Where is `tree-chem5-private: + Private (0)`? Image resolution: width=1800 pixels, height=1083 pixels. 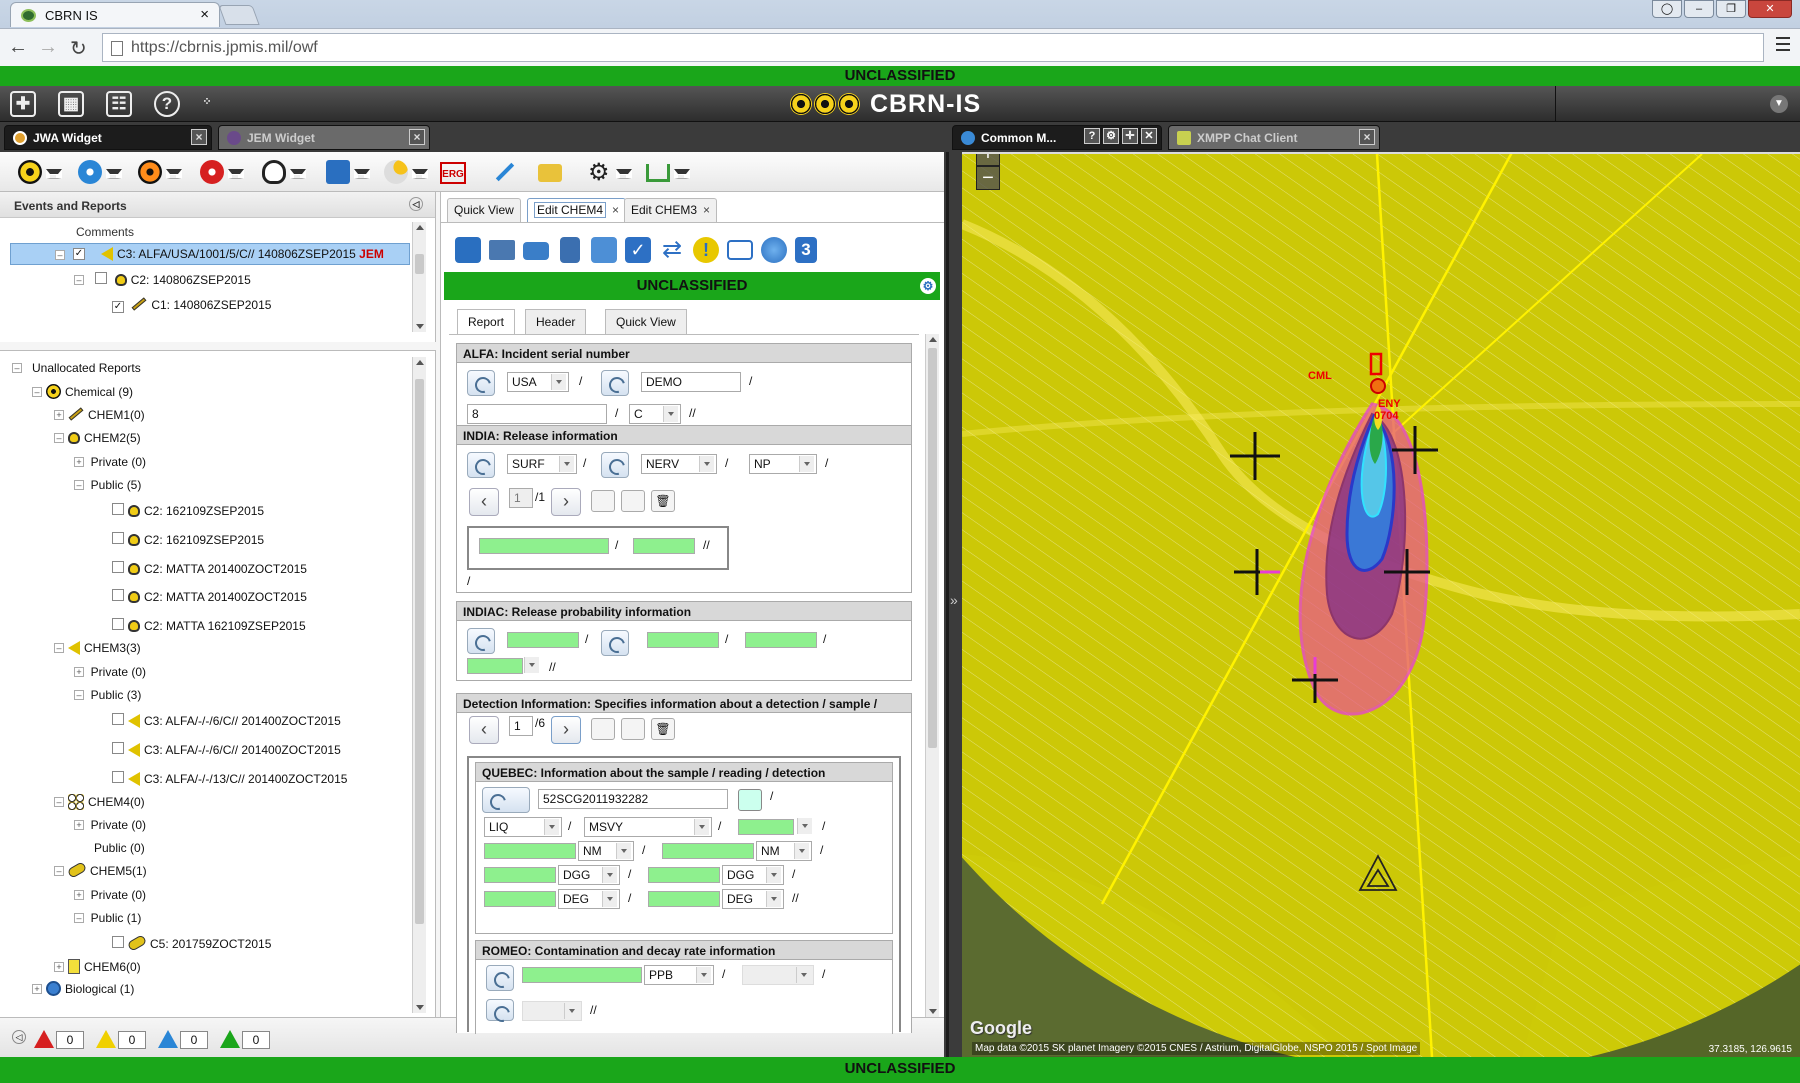 tree-chem5-private: + Private (0) is located at coordinates (110, 899).